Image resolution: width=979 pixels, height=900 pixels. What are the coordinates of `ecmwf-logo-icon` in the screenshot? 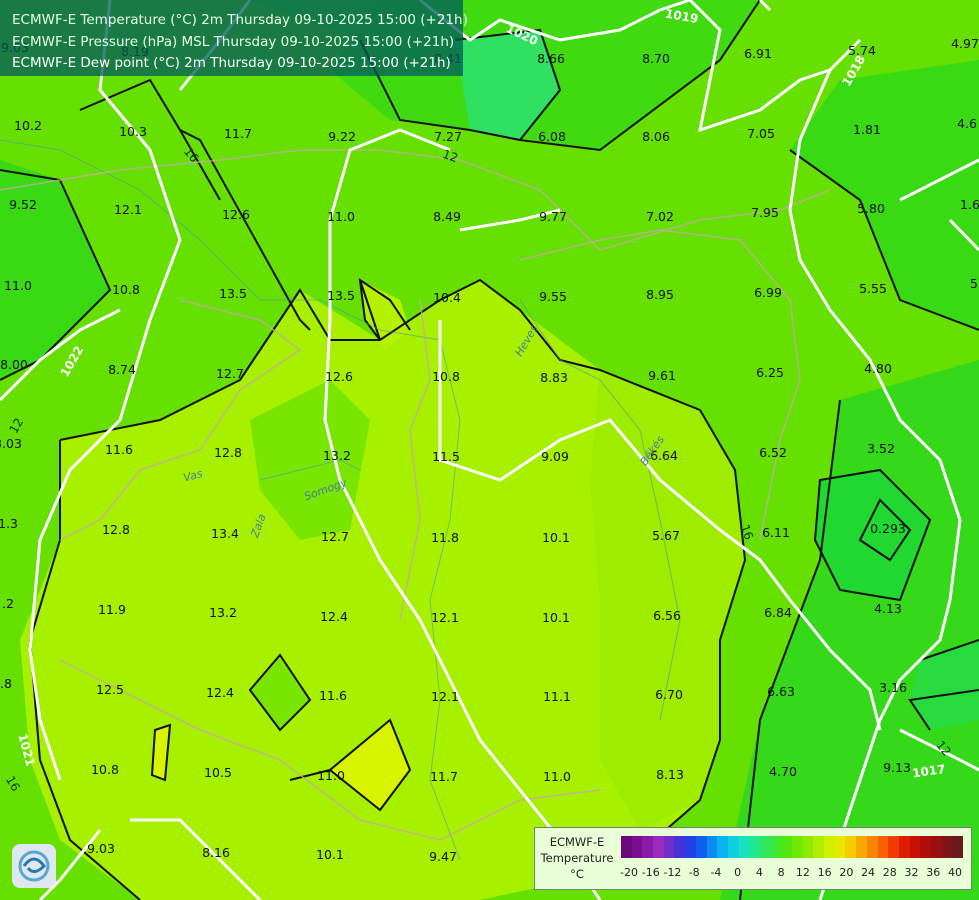 It's located at (34, 866).